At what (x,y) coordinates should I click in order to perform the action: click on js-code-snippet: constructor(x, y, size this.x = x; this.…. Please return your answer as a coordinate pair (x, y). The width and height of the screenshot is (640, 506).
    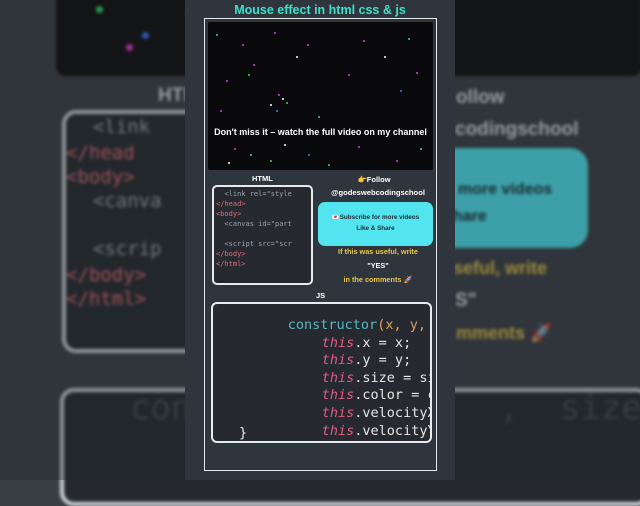
    Looking at the image, I should click on (321, 372).